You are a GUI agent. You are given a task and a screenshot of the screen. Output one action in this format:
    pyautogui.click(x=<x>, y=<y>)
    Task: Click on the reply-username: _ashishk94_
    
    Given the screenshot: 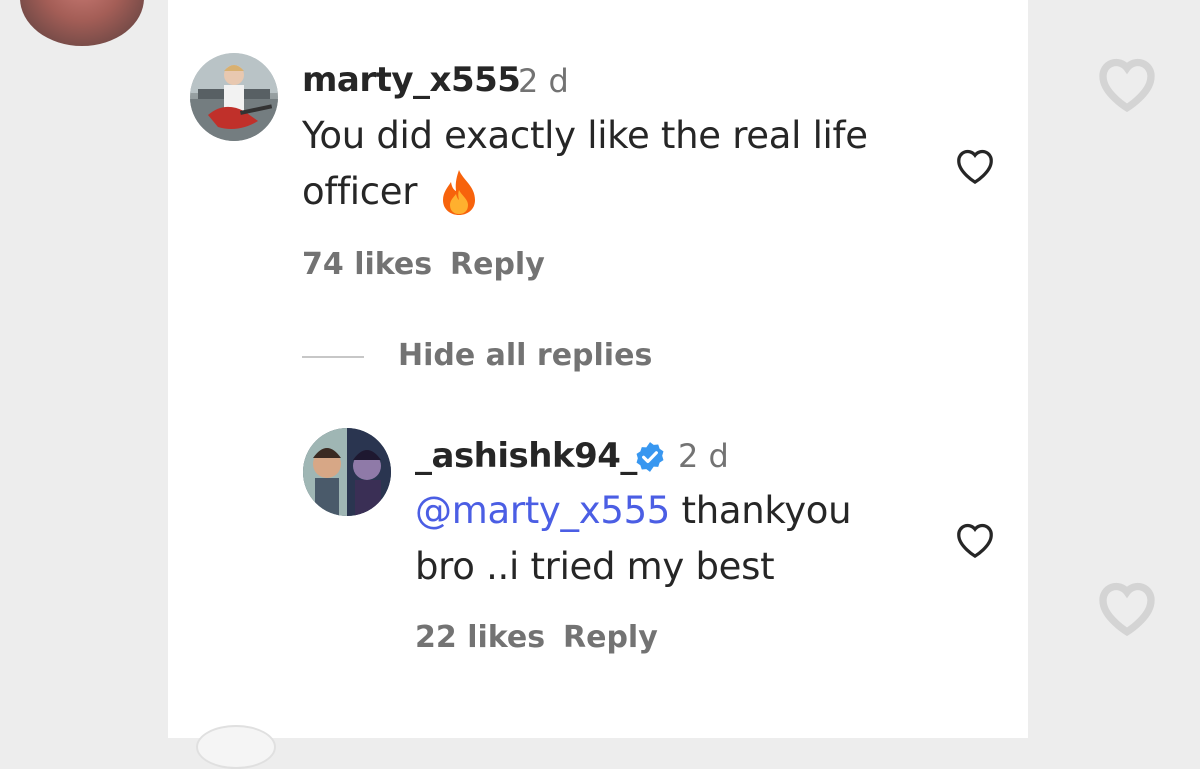 What is the action you would take?
    pyautogui.click(x=526, y=456)
    